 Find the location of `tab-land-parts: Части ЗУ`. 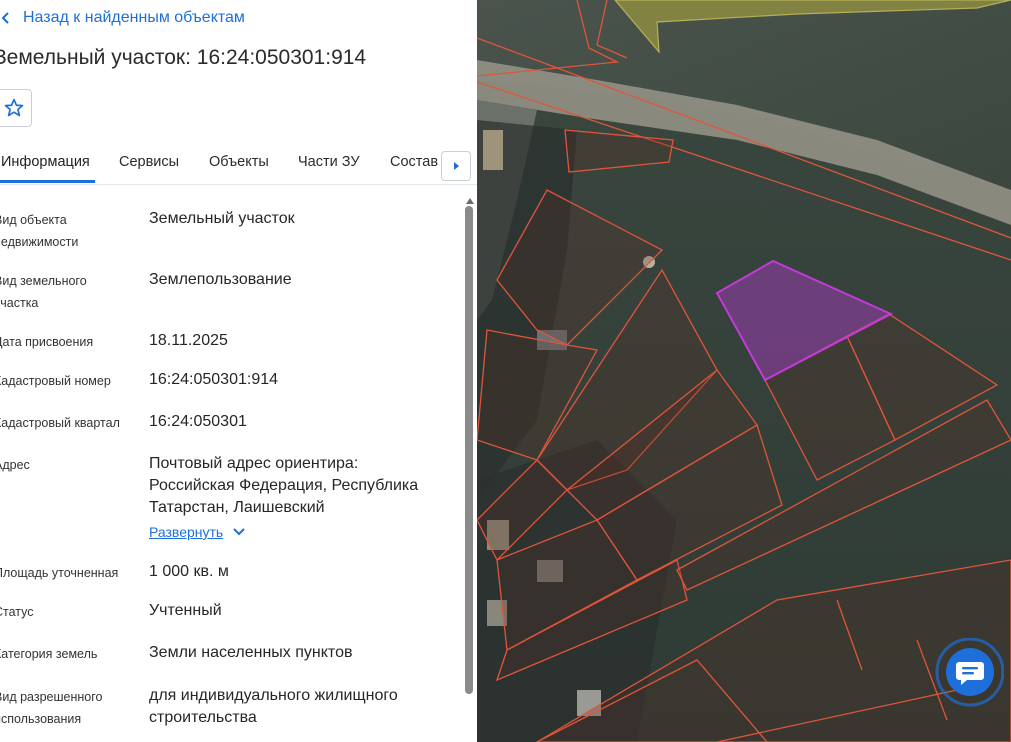

tab-land-parts: Части ЗУ is located at coordinates (329, 162).